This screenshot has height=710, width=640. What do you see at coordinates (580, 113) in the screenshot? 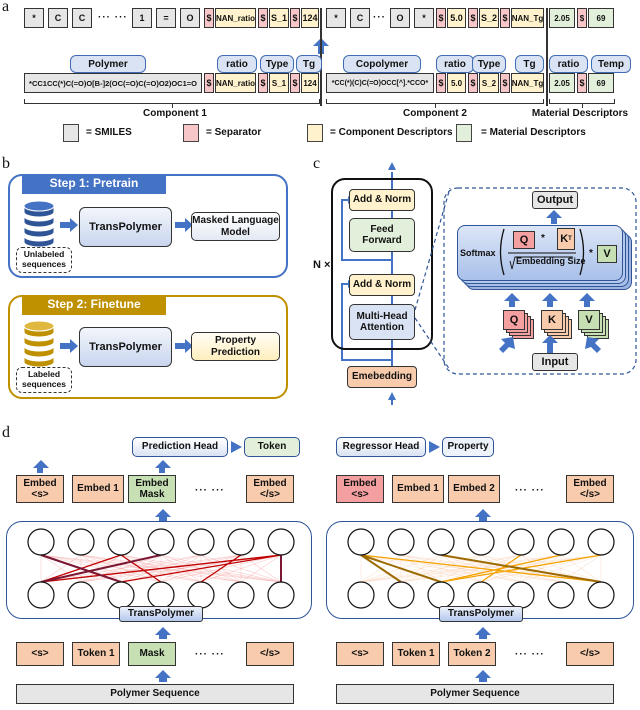
I see `caption-material-descriptors: Material Descriptors` at bounding box center [580, 113].